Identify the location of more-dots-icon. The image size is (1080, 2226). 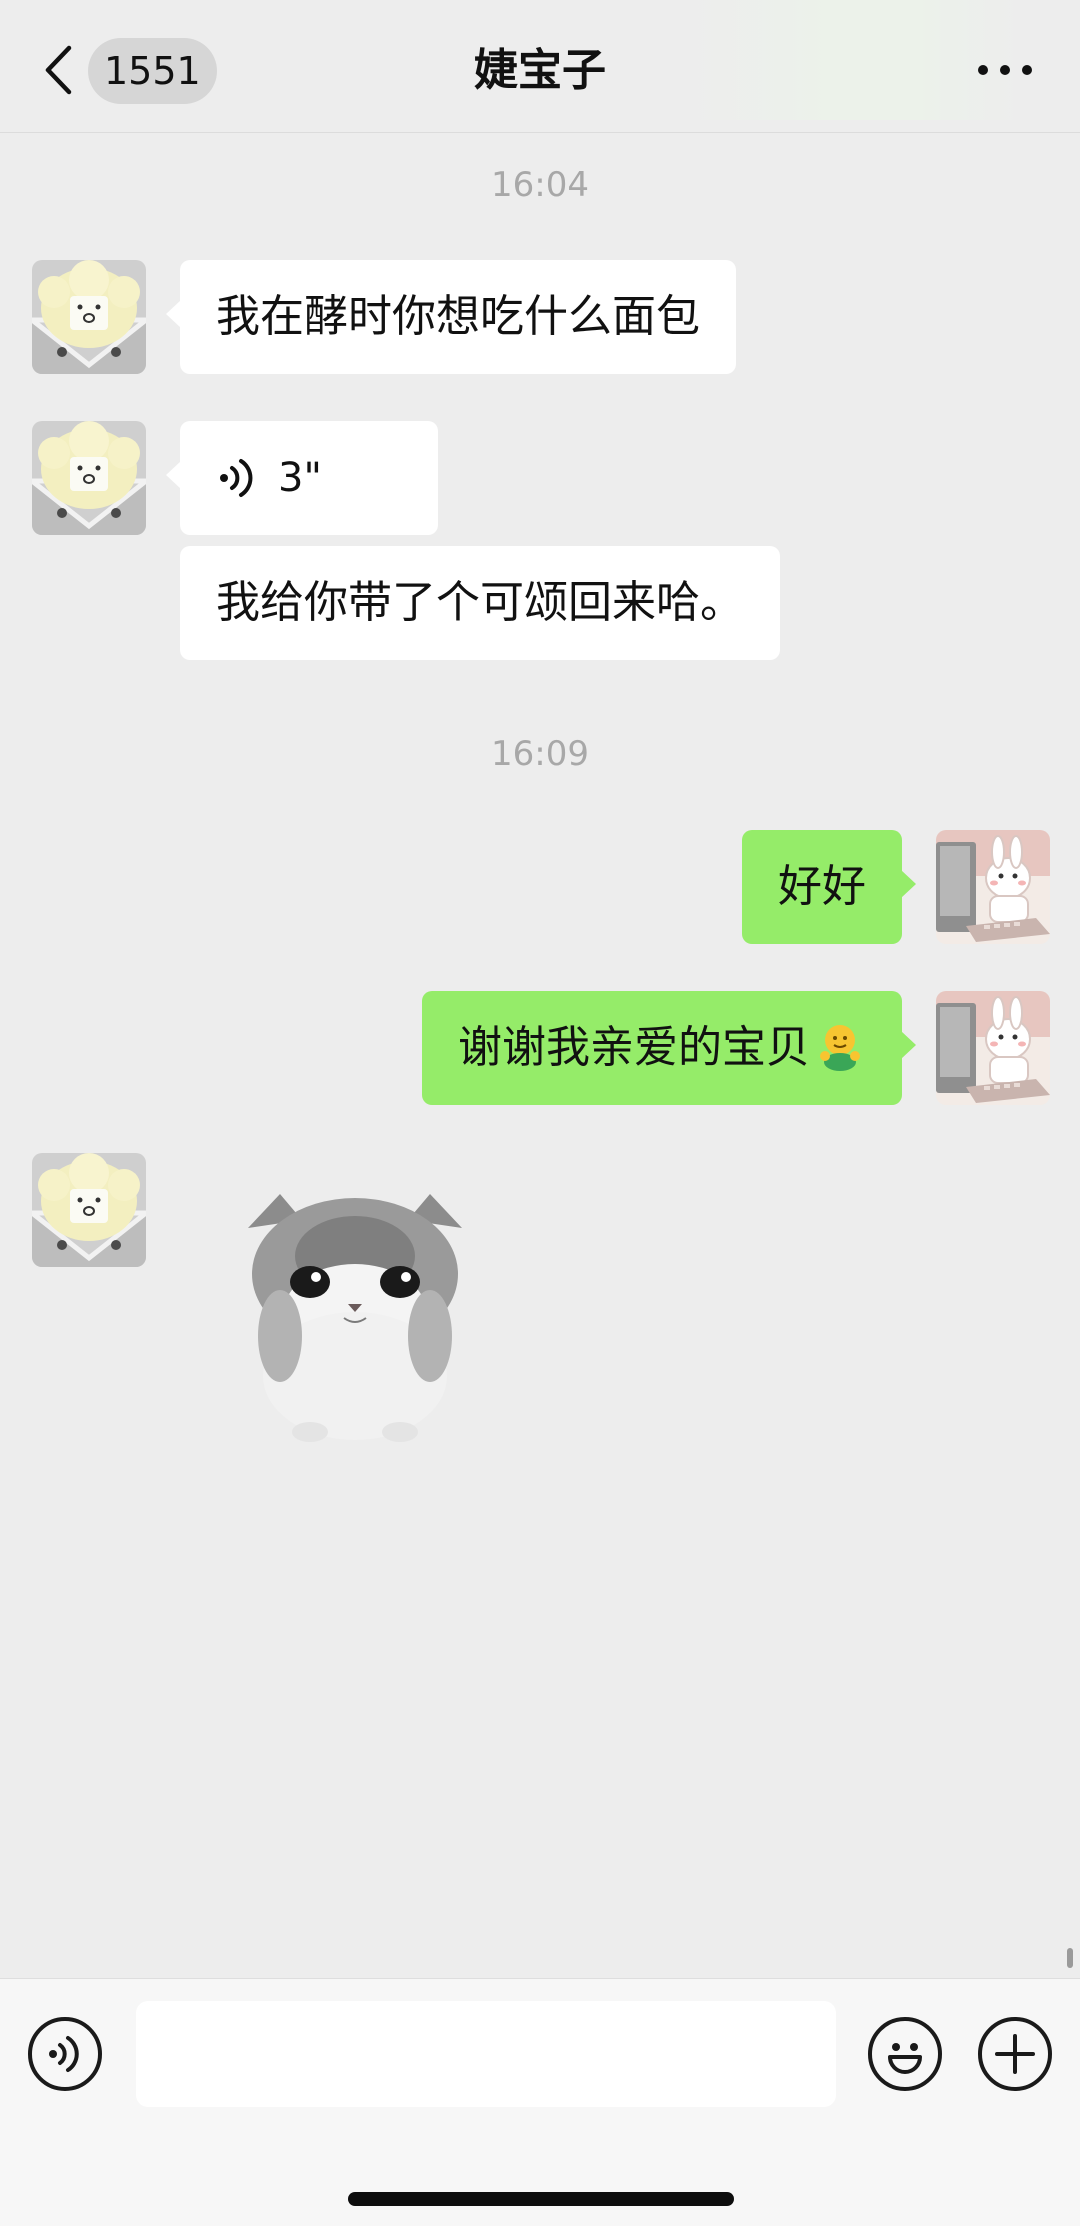
(1005, 70).